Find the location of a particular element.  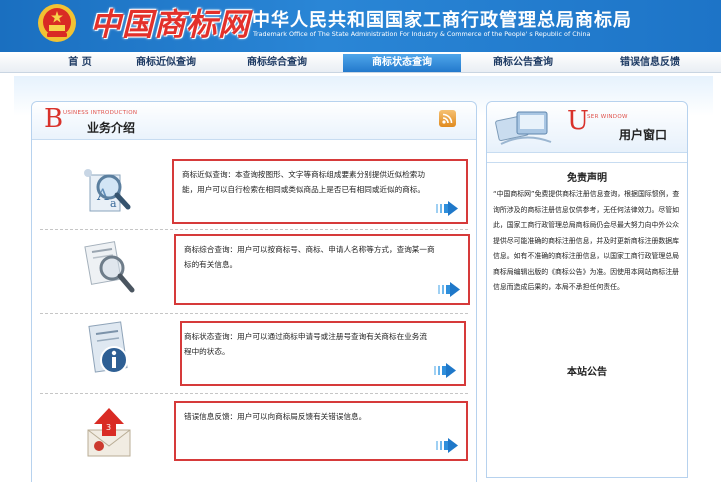

magnifier-document-icon is located at coordinates (109, 267).